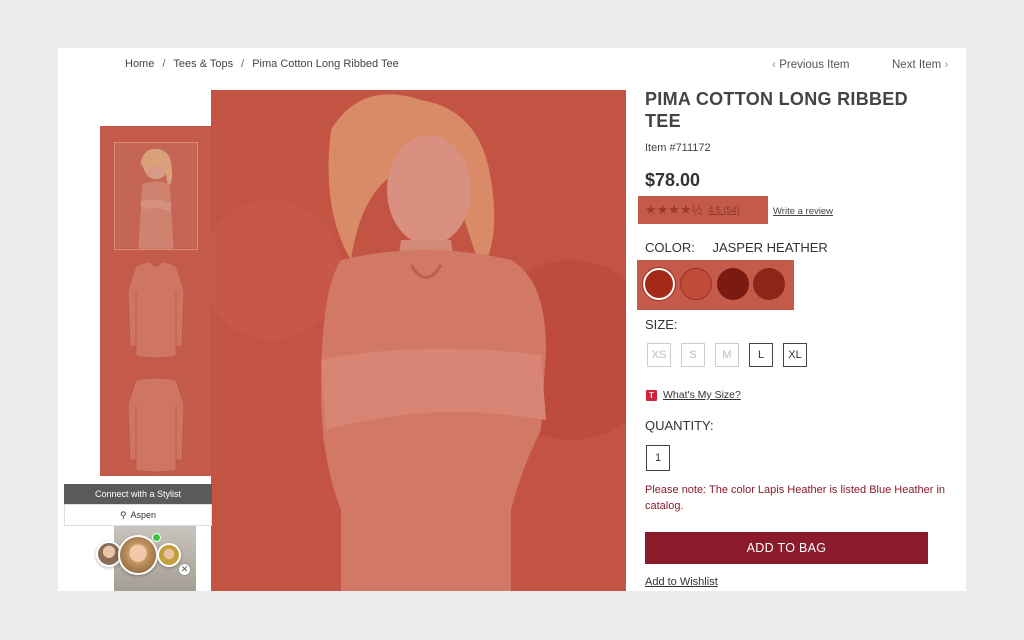  I want to click on stylist-location: ⚲ Aspen, so click(138, 515).